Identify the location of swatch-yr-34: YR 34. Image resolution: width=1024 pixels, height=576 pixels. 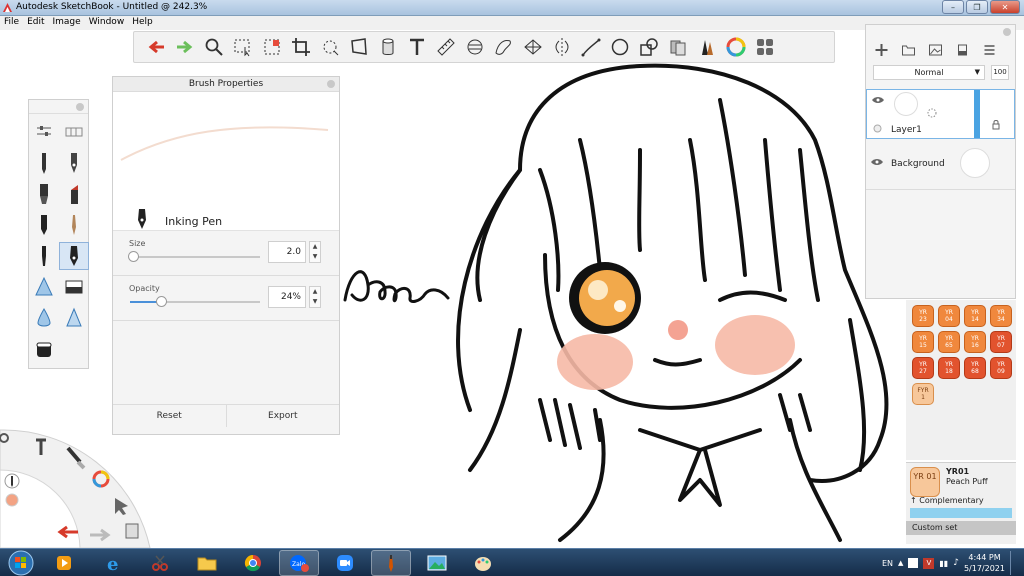
(1001, 316).